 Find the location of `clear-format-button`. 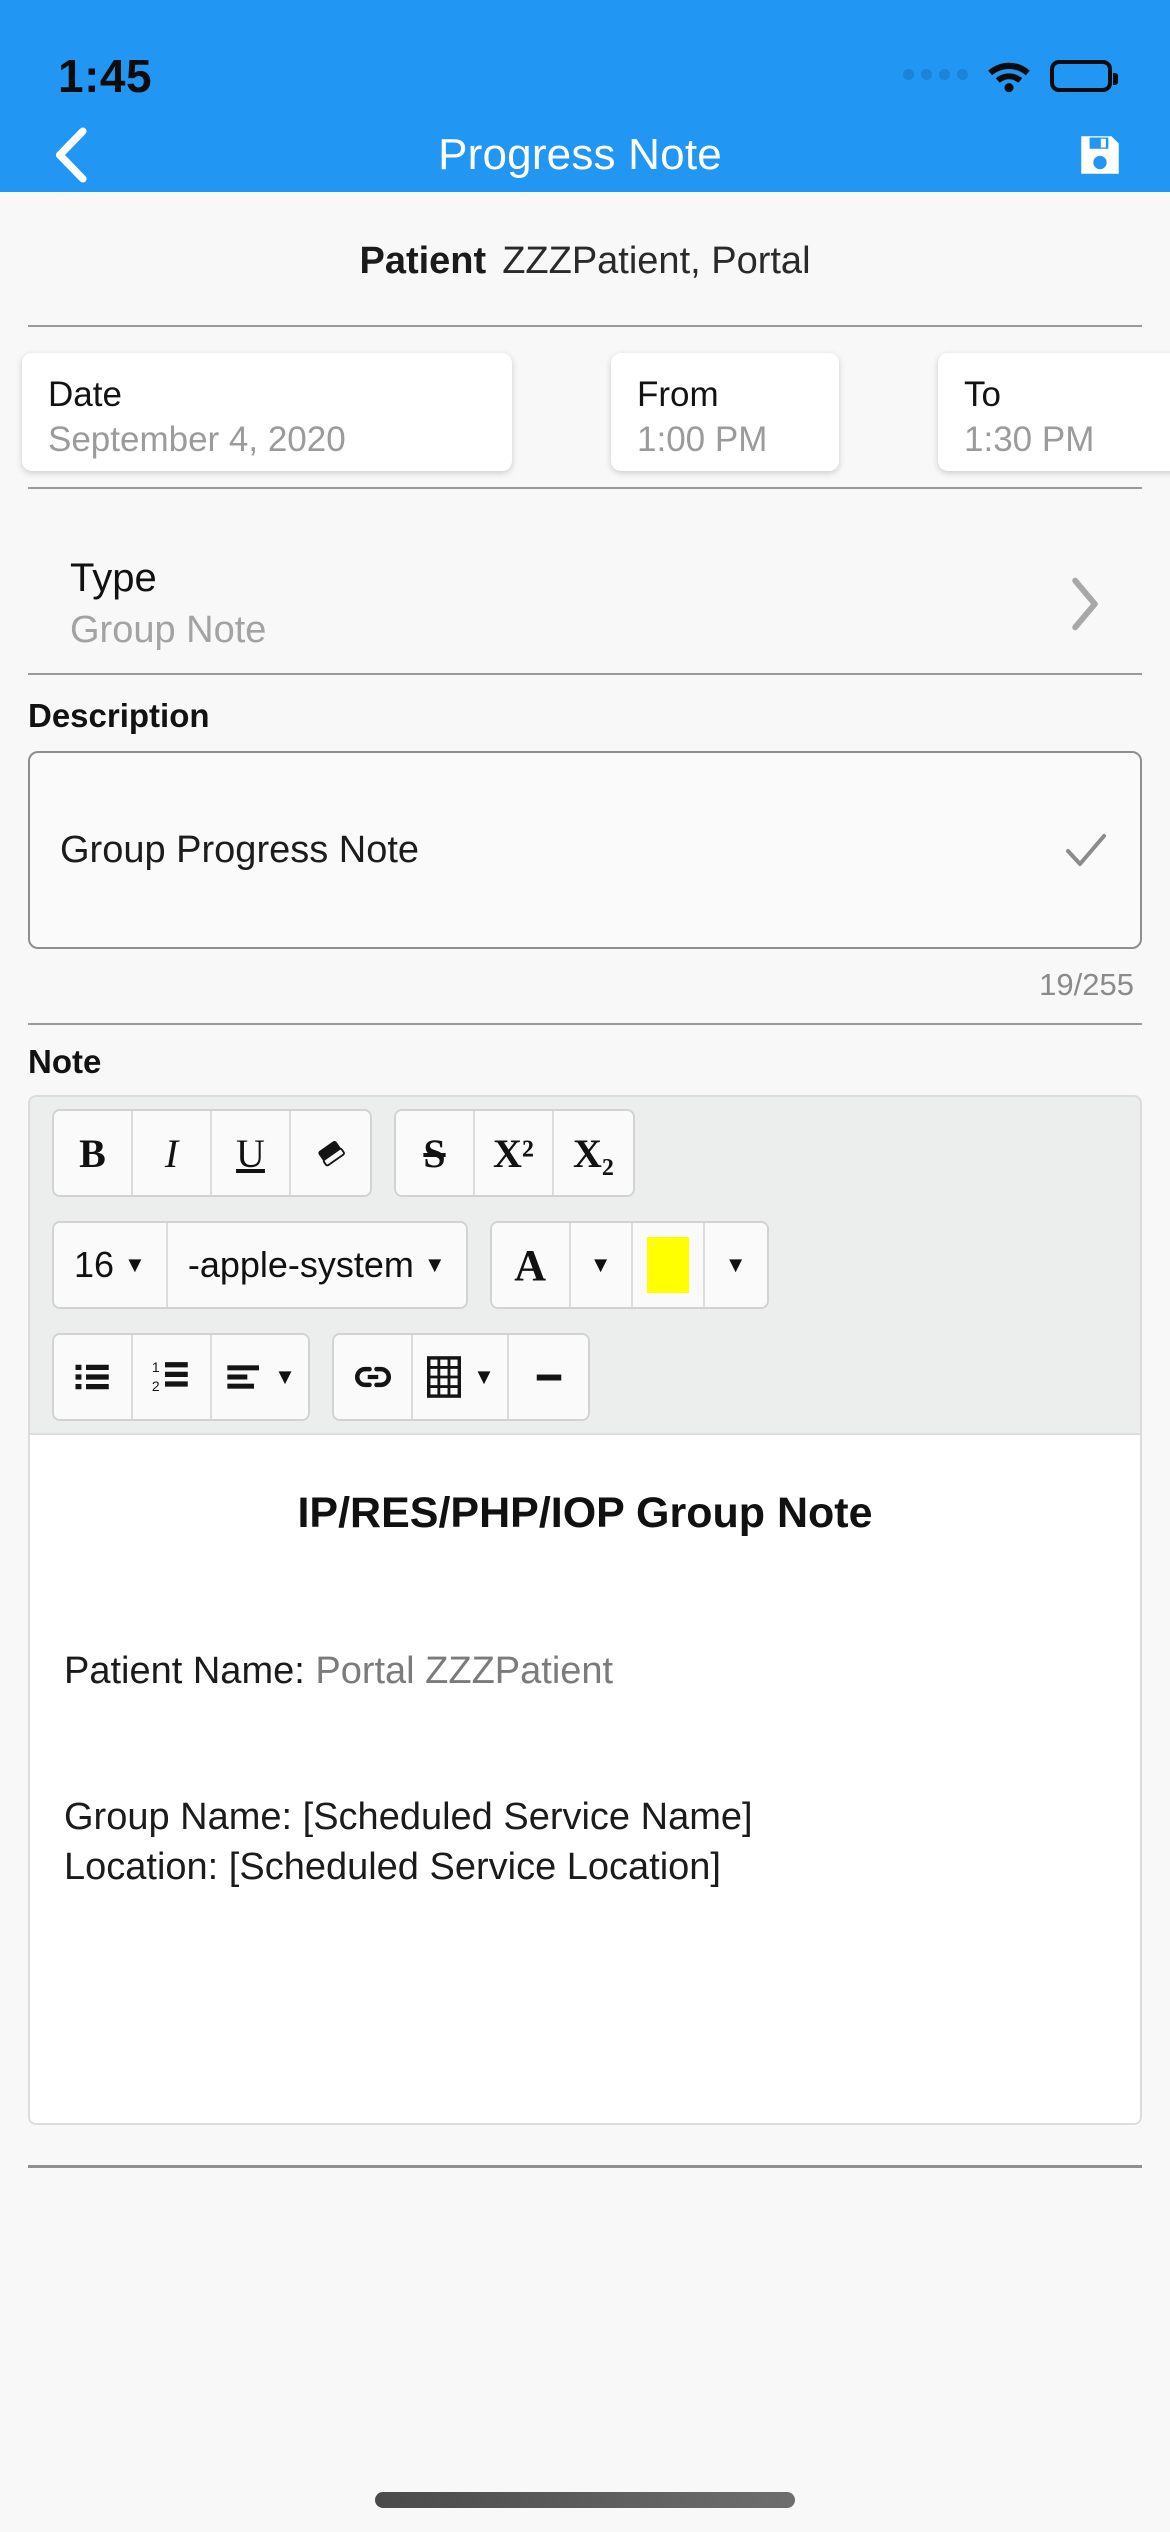

clear-format-button is located at coordinates (330, 1153).